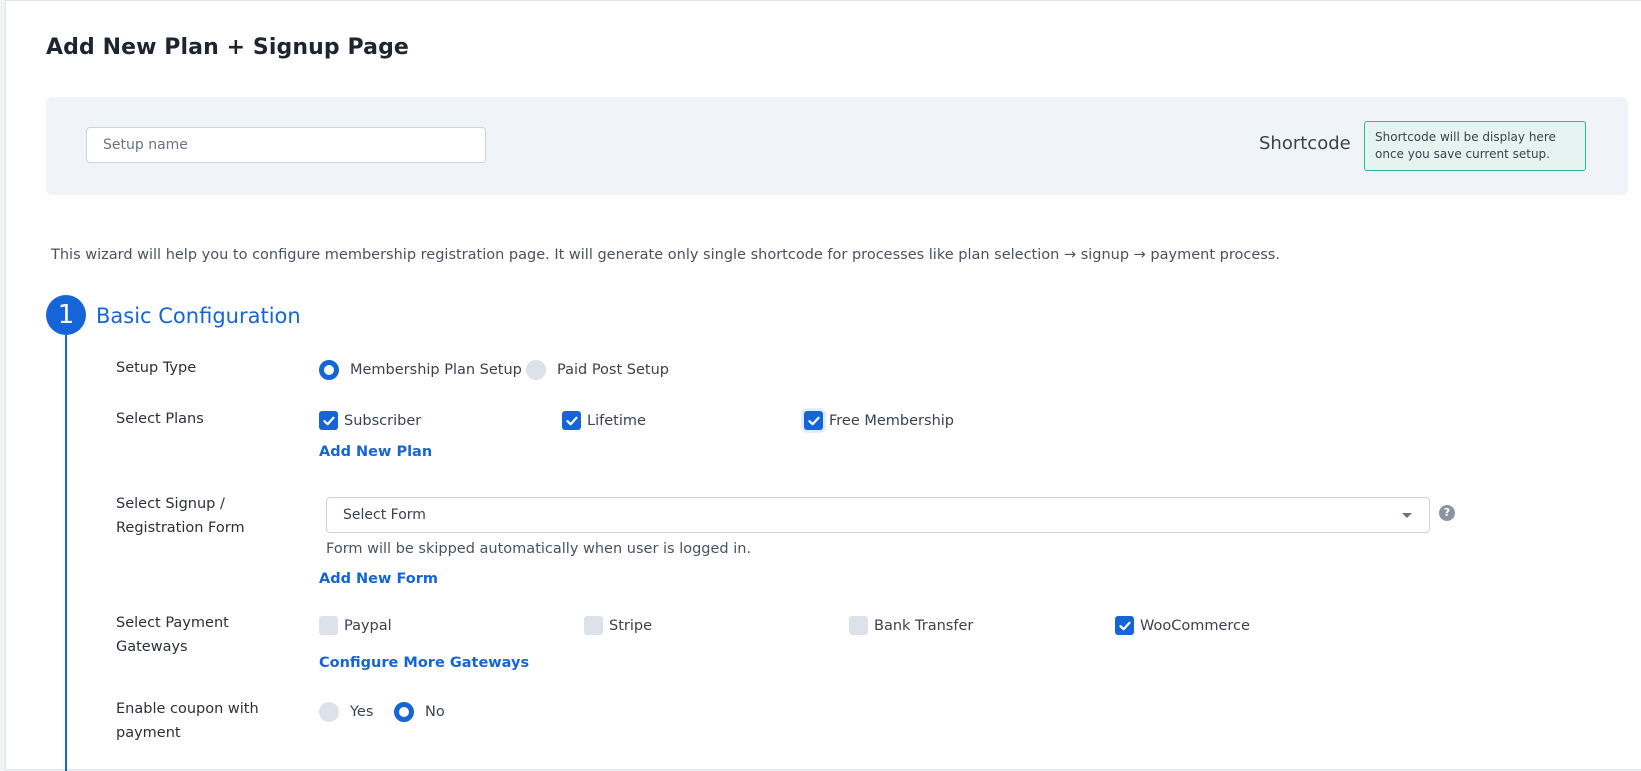 The width and height of the screenshot is (1641, 771). I want to click on option-label: Paid Post Setup, so click(613, 370).